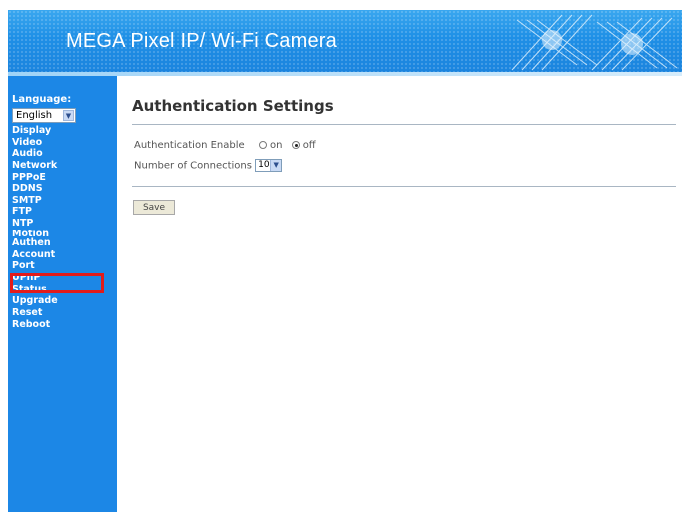 The image size is (691, 512). What do you see at coordinates (309, 145) in the screenshot?
I see `auth-enable-off-label: off` at bounding box center [309, 145].